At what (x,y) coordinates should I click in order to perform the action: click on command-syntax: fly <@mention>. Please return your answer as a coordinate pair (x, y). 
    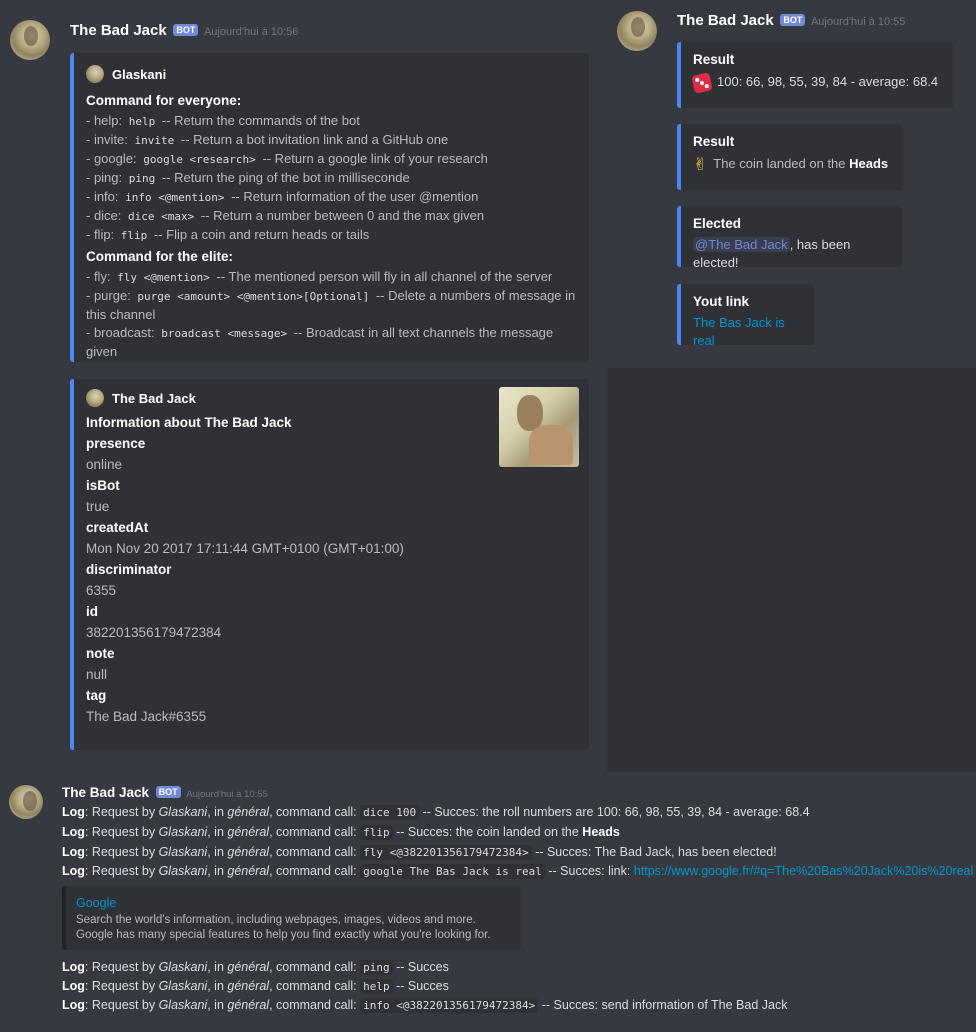
    Looking at the image, I should click on (163, 277).